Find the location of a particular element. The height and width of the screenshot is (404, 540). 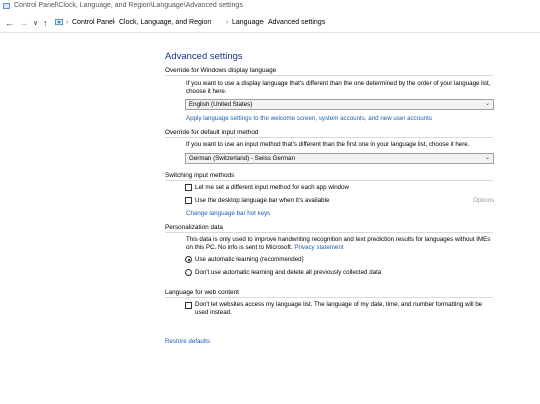

privacy-statement-link: Privacy statement is located at coordinates (318, 247).